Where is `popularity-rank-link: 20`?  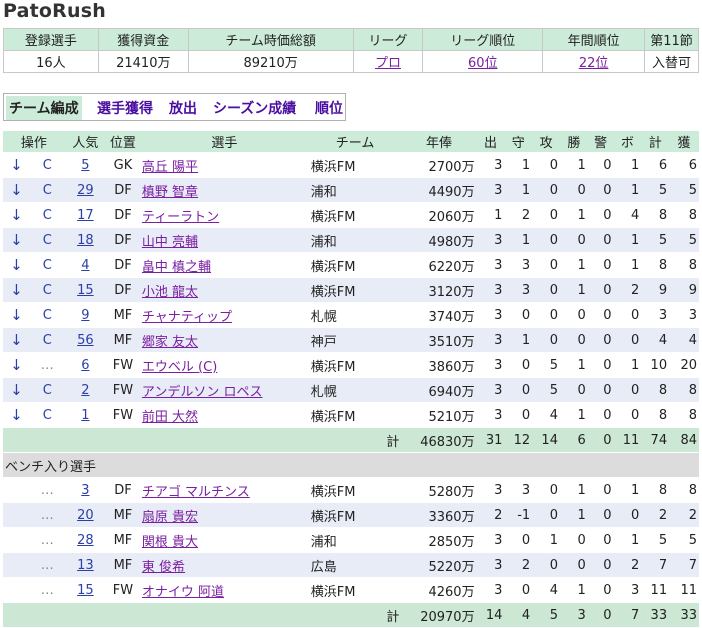 popularity-rank-link: 20 is located at coordinates (85, 515).